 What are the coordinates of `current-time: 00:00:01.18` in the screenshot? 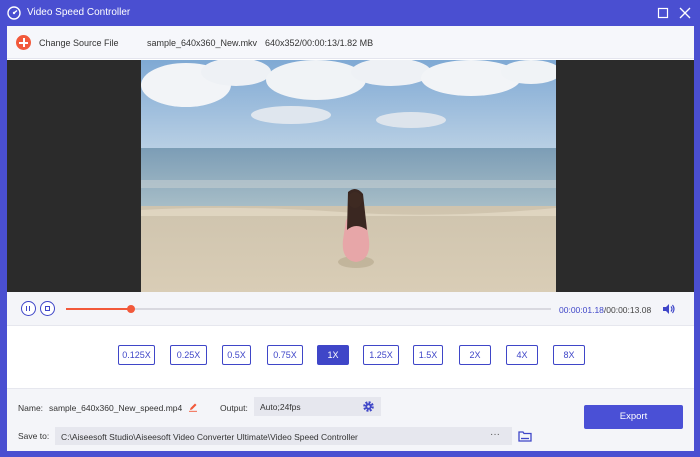 It's located at (581, 310).